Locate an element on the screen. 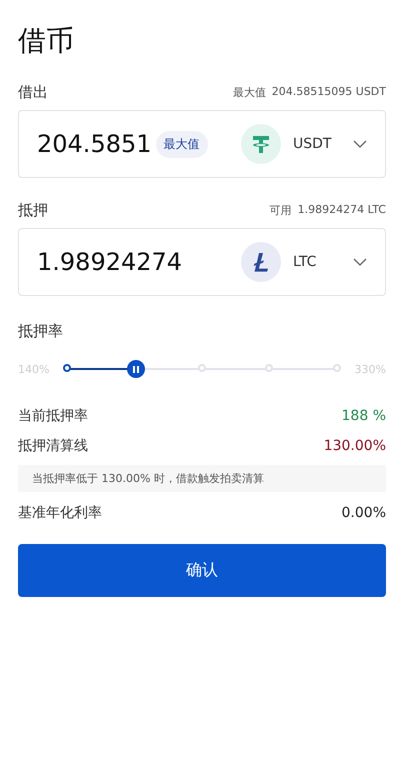  section-label: 抵押率 is located at coordinates (41, 331).